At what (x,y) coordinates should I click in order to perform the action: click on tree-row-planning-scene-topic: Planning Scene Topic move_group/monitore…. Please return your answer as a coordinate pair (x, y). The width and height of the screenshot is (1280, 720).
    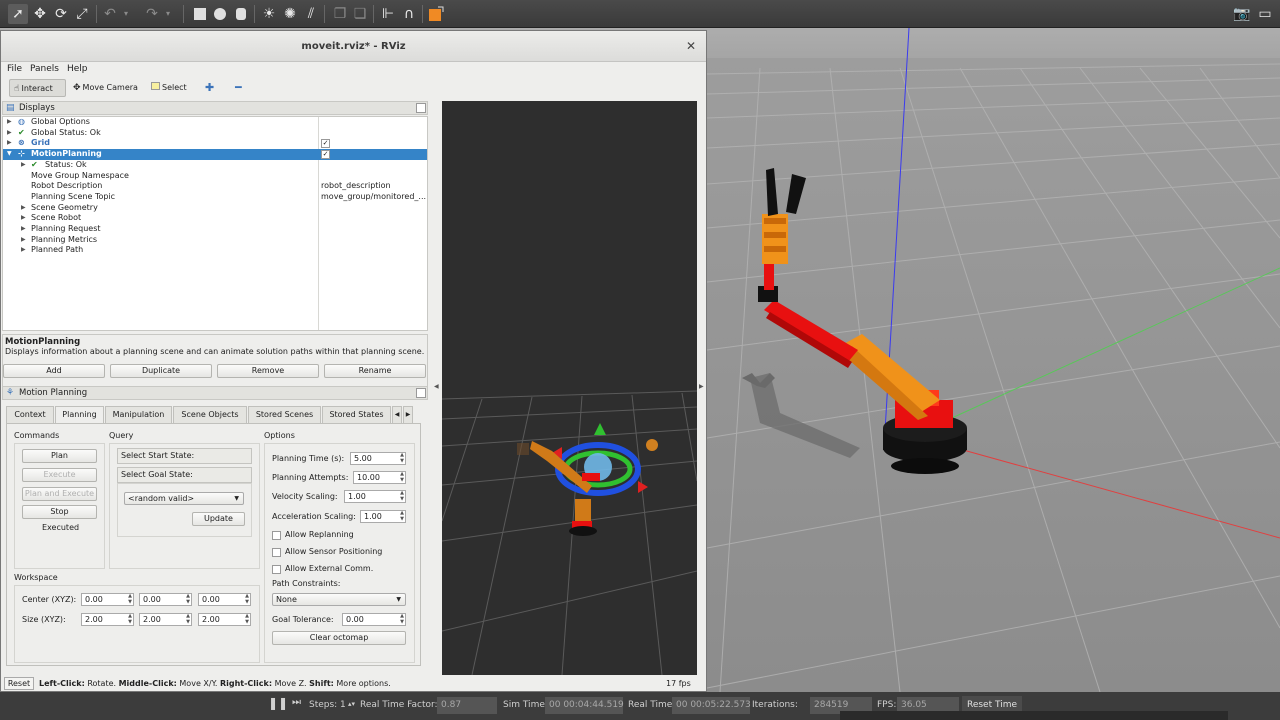
    Looking at the image, I should click on (215, 197).